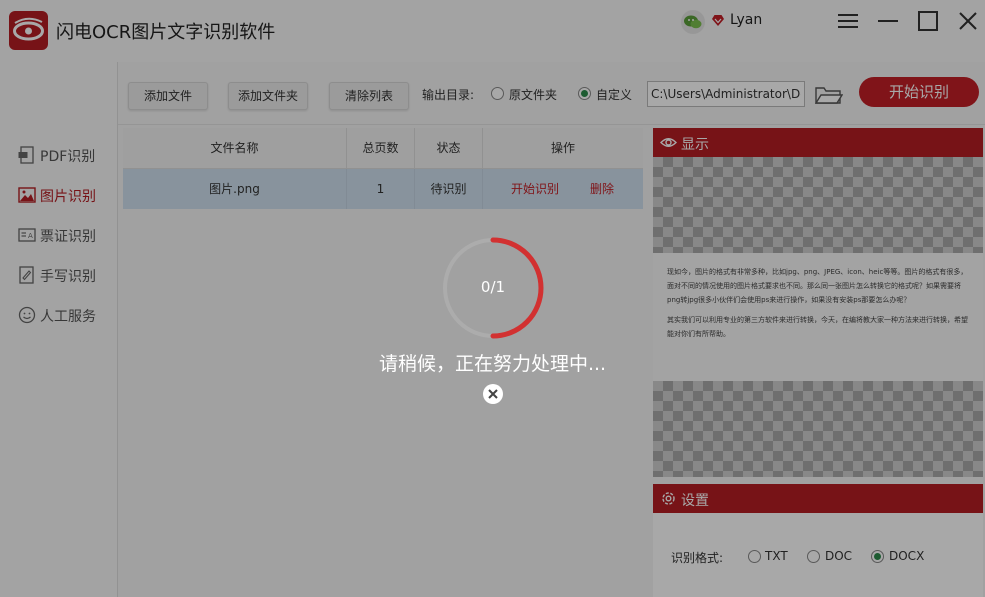 Image resolution: width=985 pixels, height=597 pixels. Describe the element at coordinates (493, 287) in the screenshot. I see `progress-count: 0/1` at that location.